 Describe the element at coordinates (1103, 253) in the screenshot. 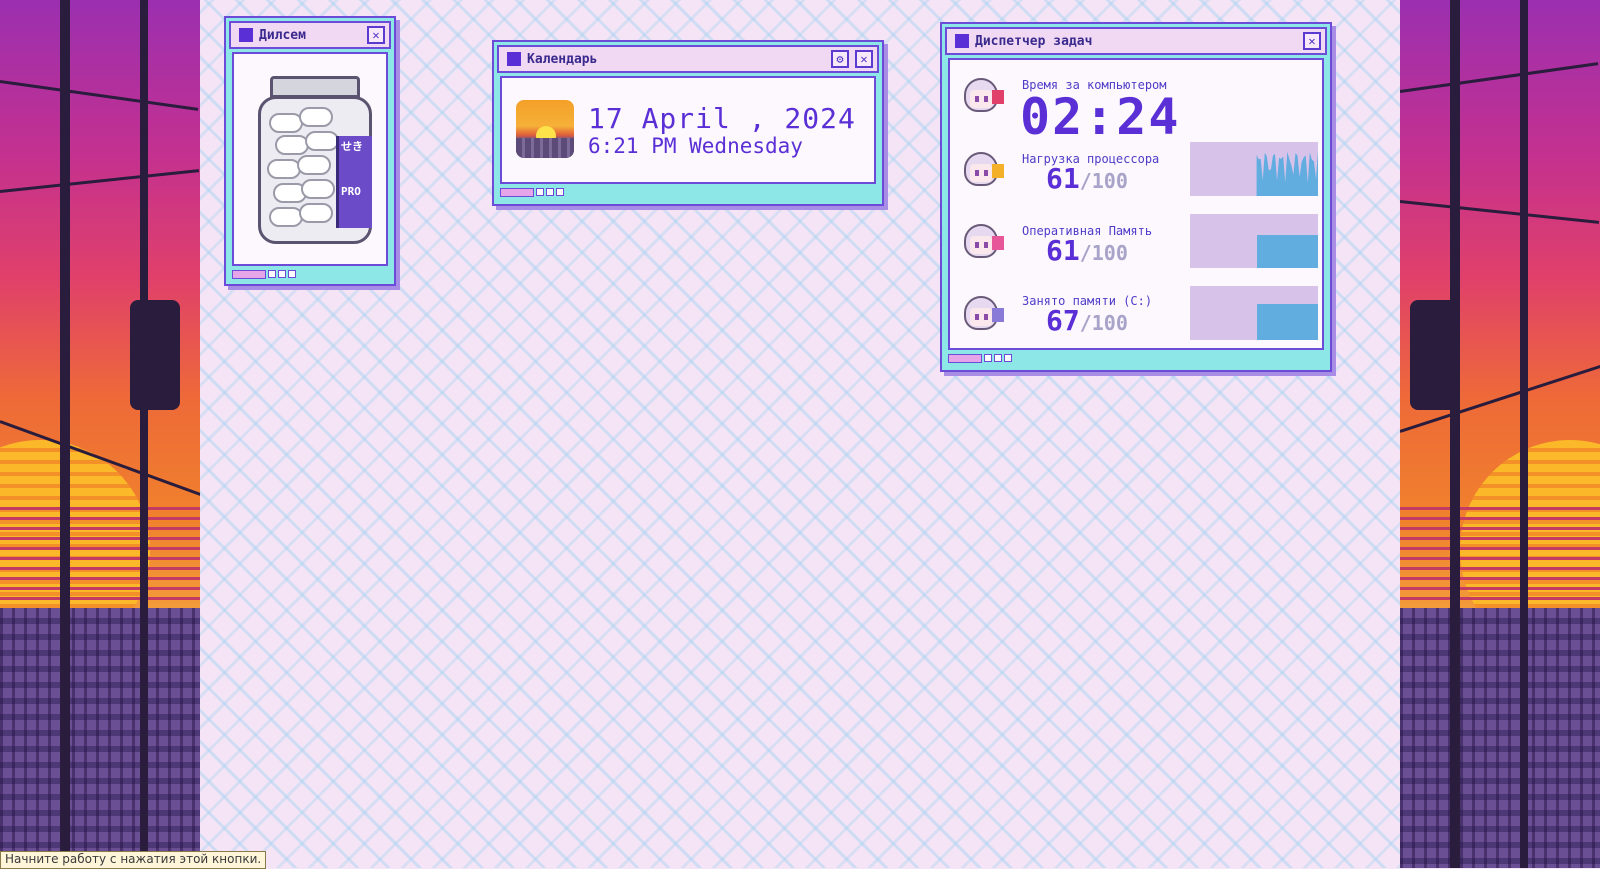

I see `ram-max: /100` at that location.